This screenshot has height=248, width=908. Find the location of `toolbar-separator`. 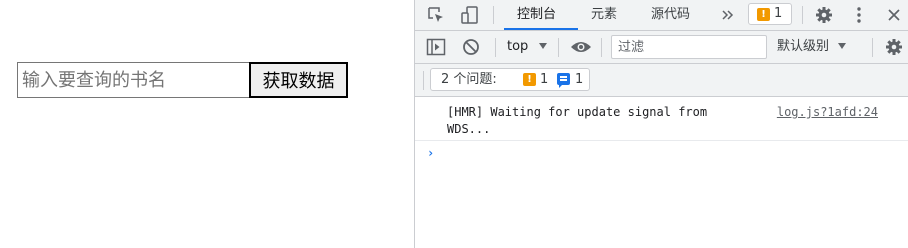

toolbar-separator is located at coordinates (495, 47).